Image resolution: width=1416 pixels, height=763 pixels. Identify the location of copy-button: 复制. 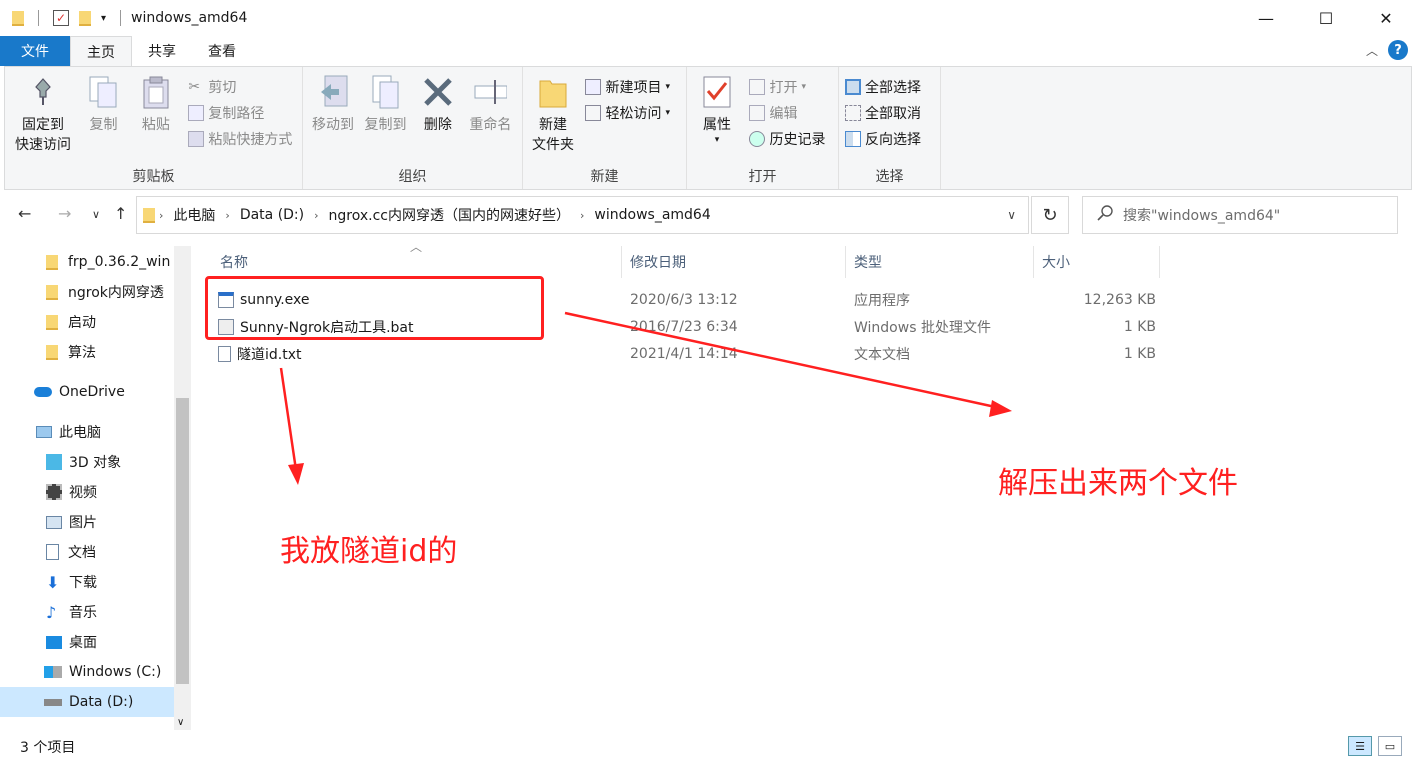
(103, 104).